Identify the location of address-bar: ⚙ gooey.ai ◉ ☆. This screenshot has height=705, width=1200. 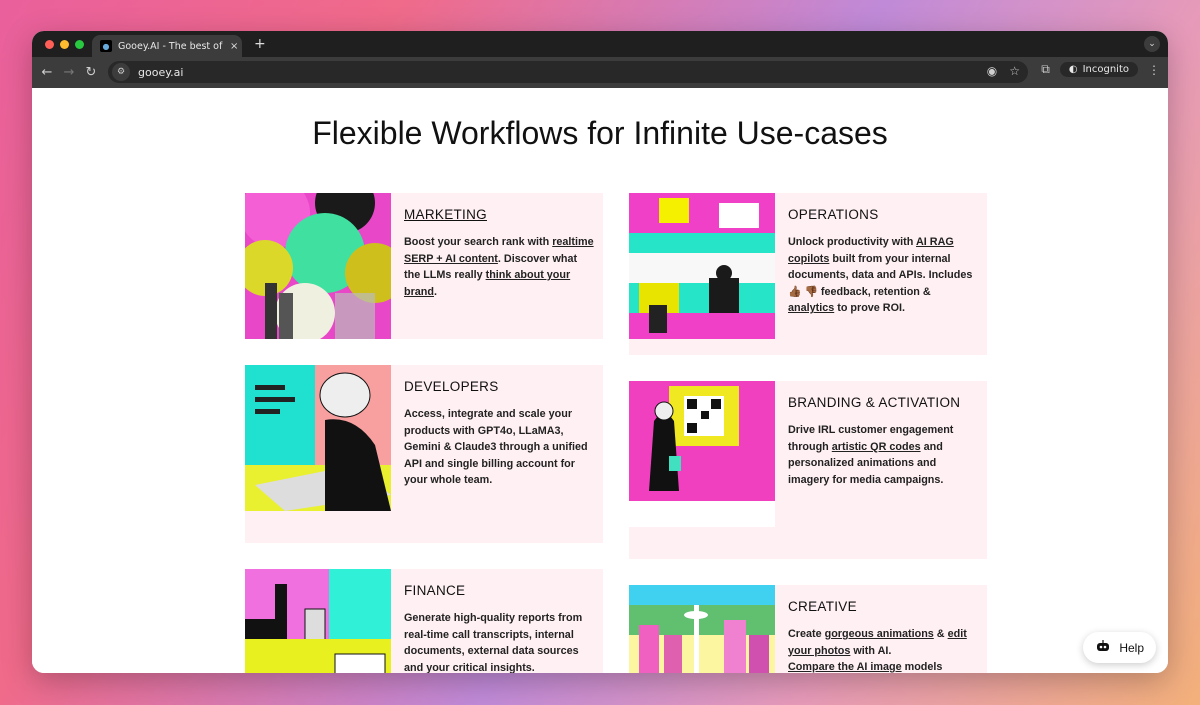
(568, 72).